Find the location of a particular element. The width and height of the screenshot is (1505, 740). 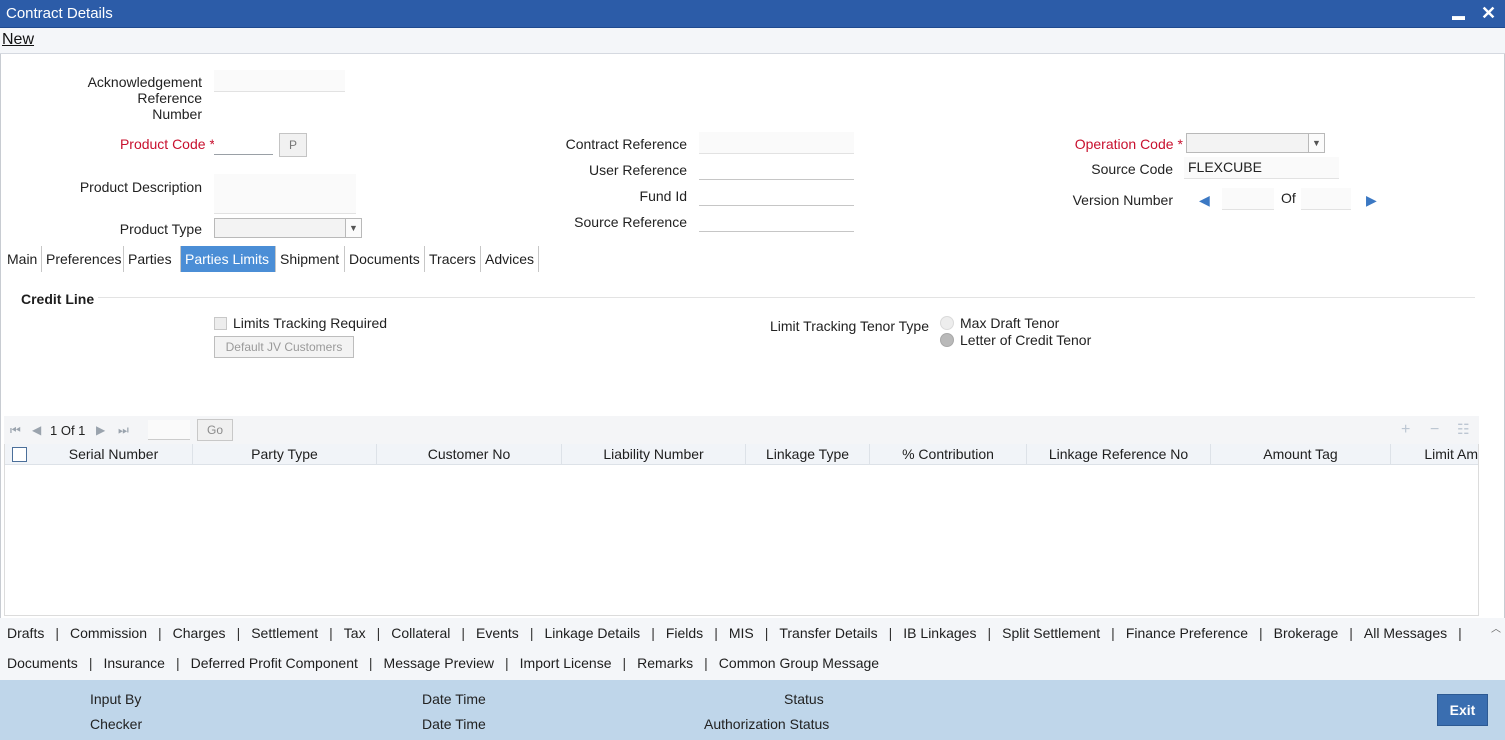

select-all-checkbox is located at coordinates (19, 454).